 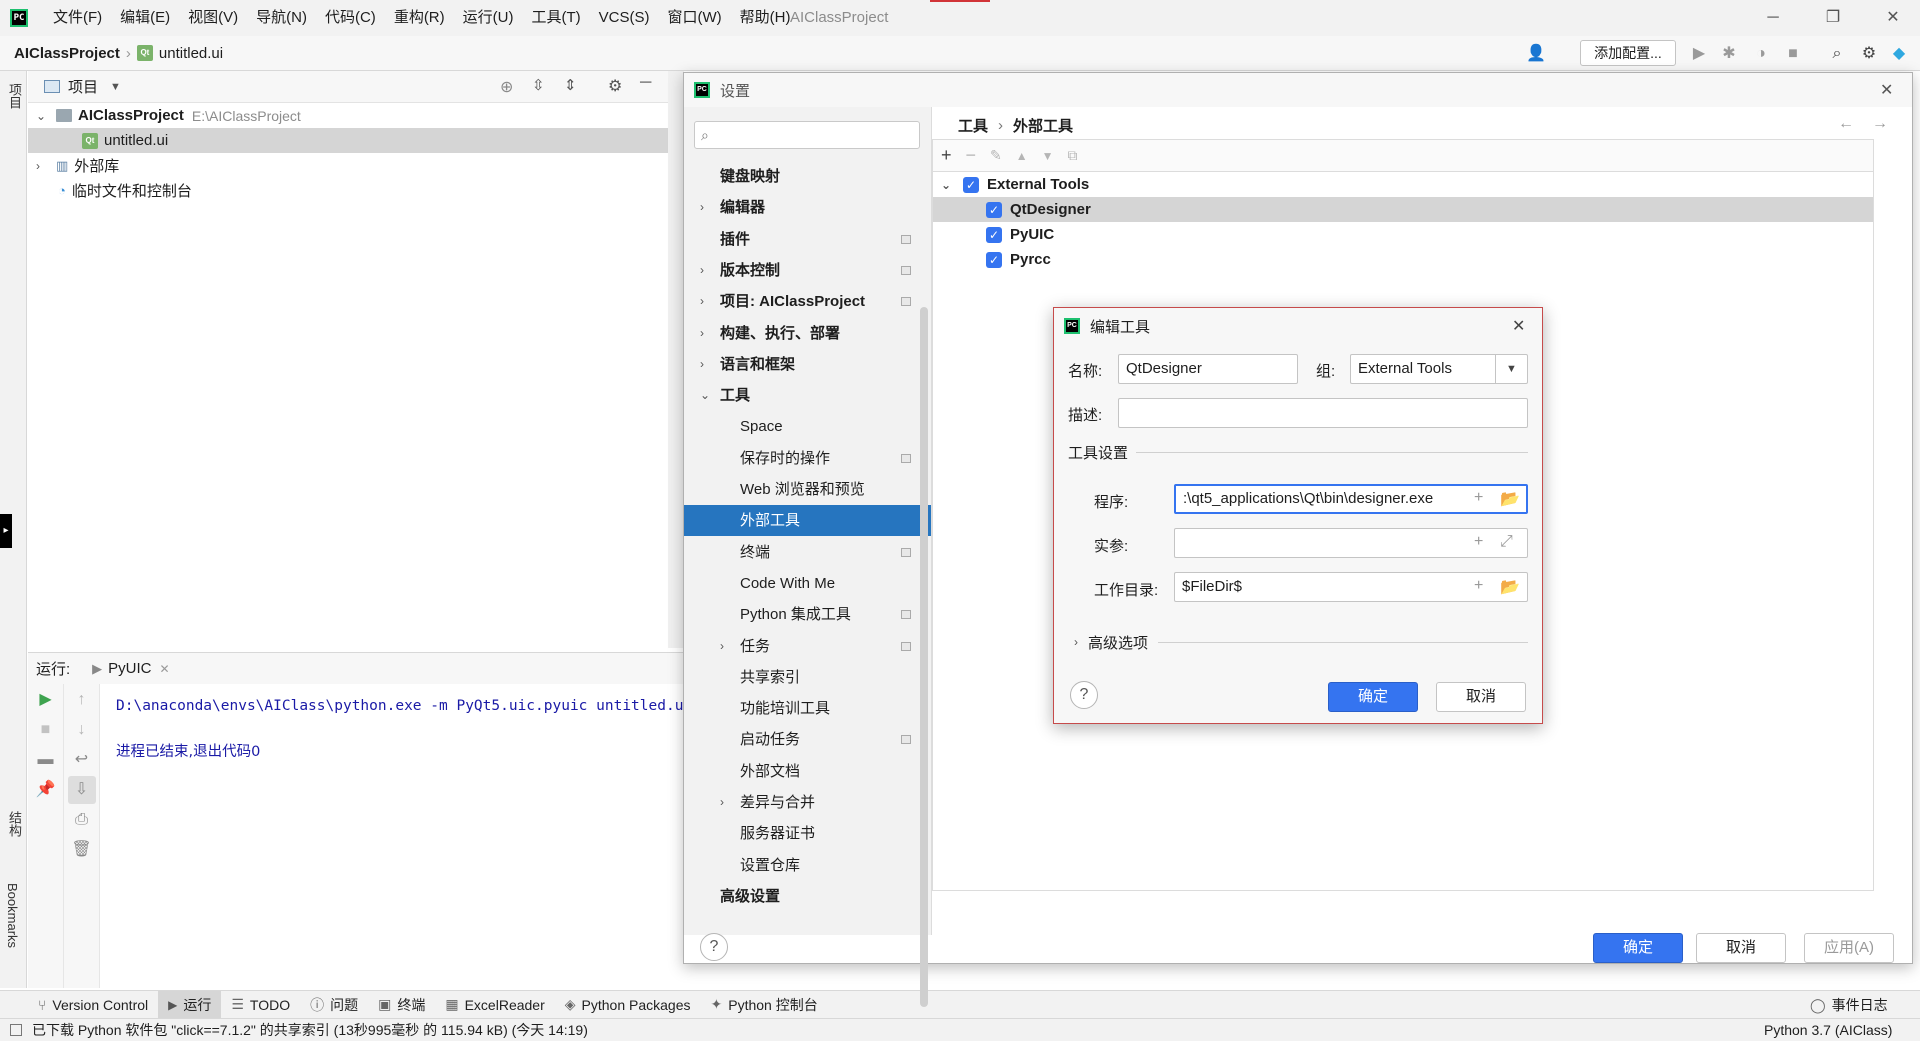 I want to click on menu-view: 视图(V), so click(x=213, y=18).